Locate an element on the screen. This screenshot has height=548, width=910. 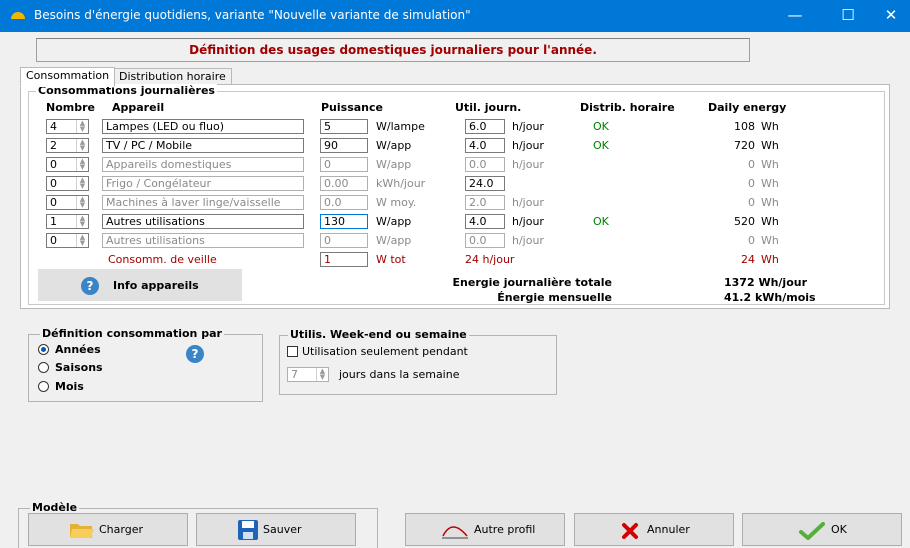
standby-power-unit: W tot is located at coordinates (391, 259).